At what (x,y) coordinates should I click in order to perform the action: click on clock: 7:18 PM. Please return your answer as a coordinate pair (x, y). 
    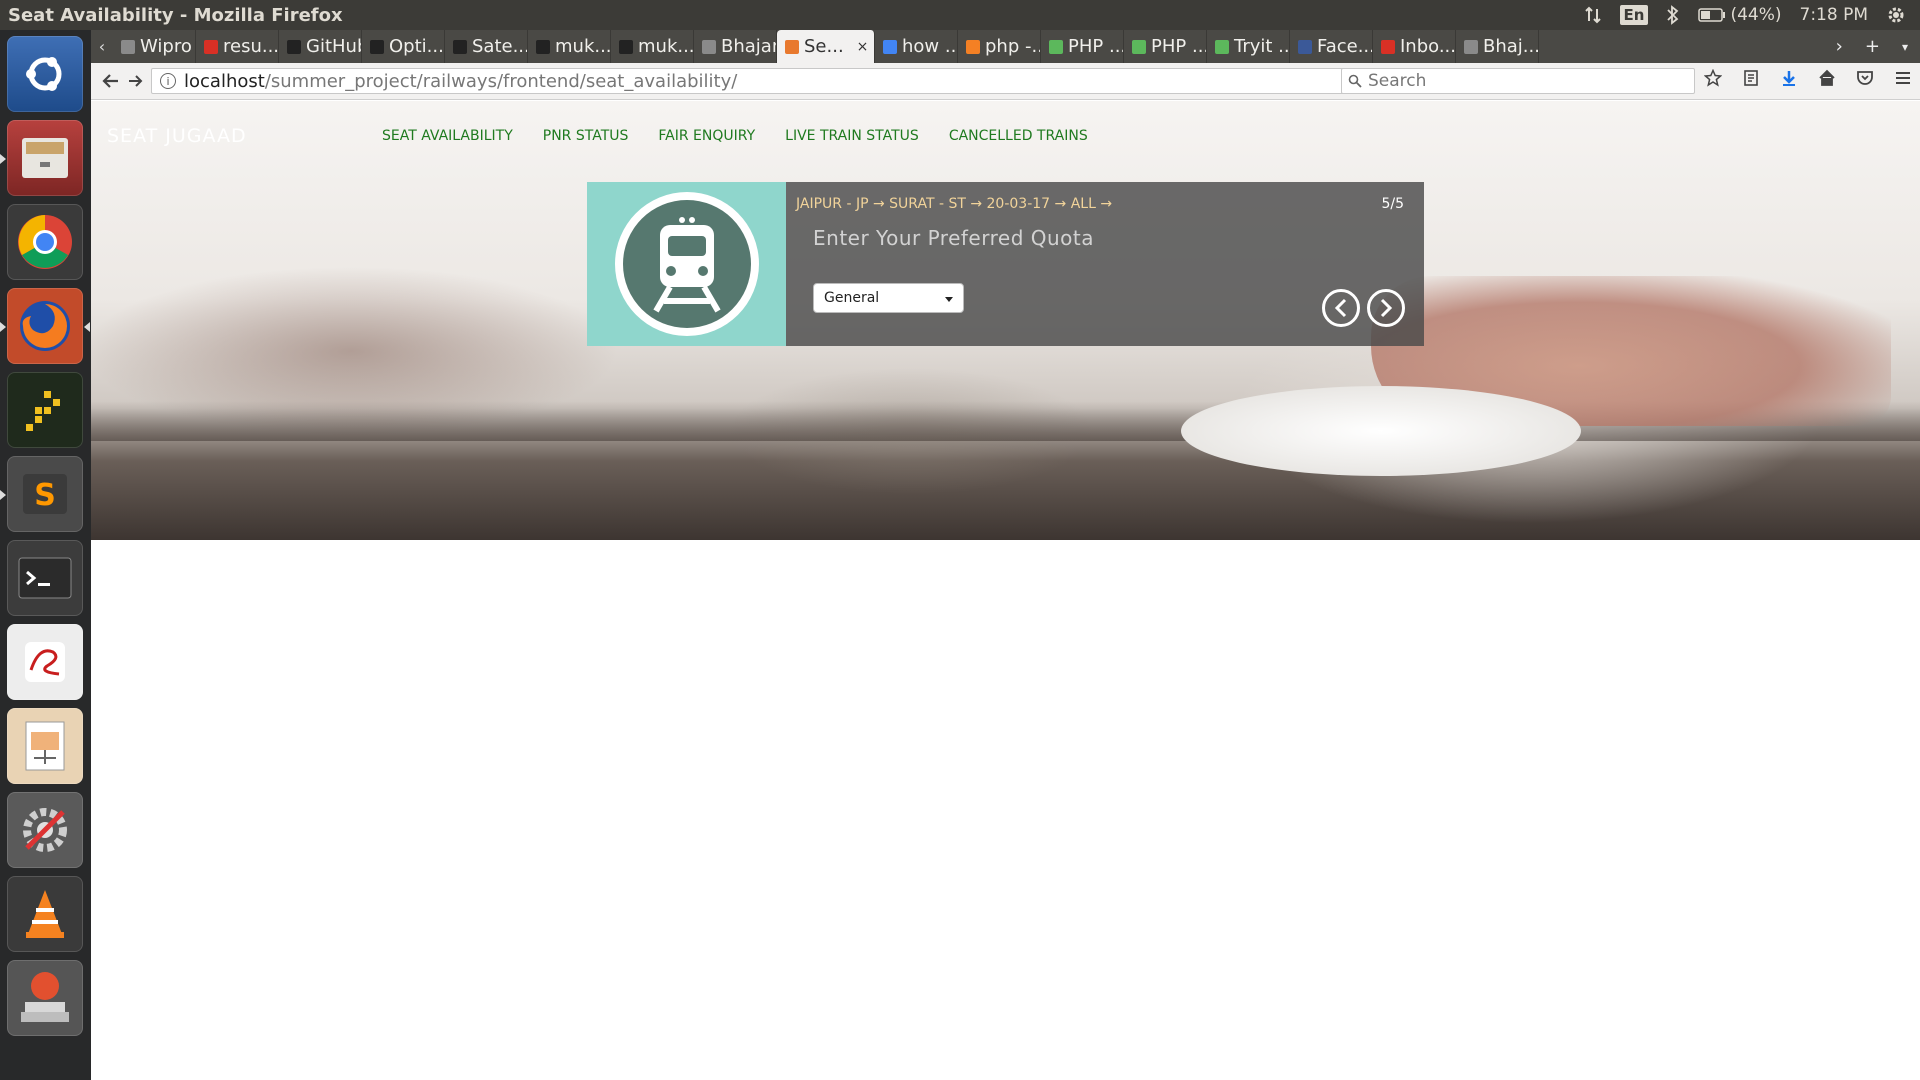
    Looking at the image, I should click on (1834, 15).